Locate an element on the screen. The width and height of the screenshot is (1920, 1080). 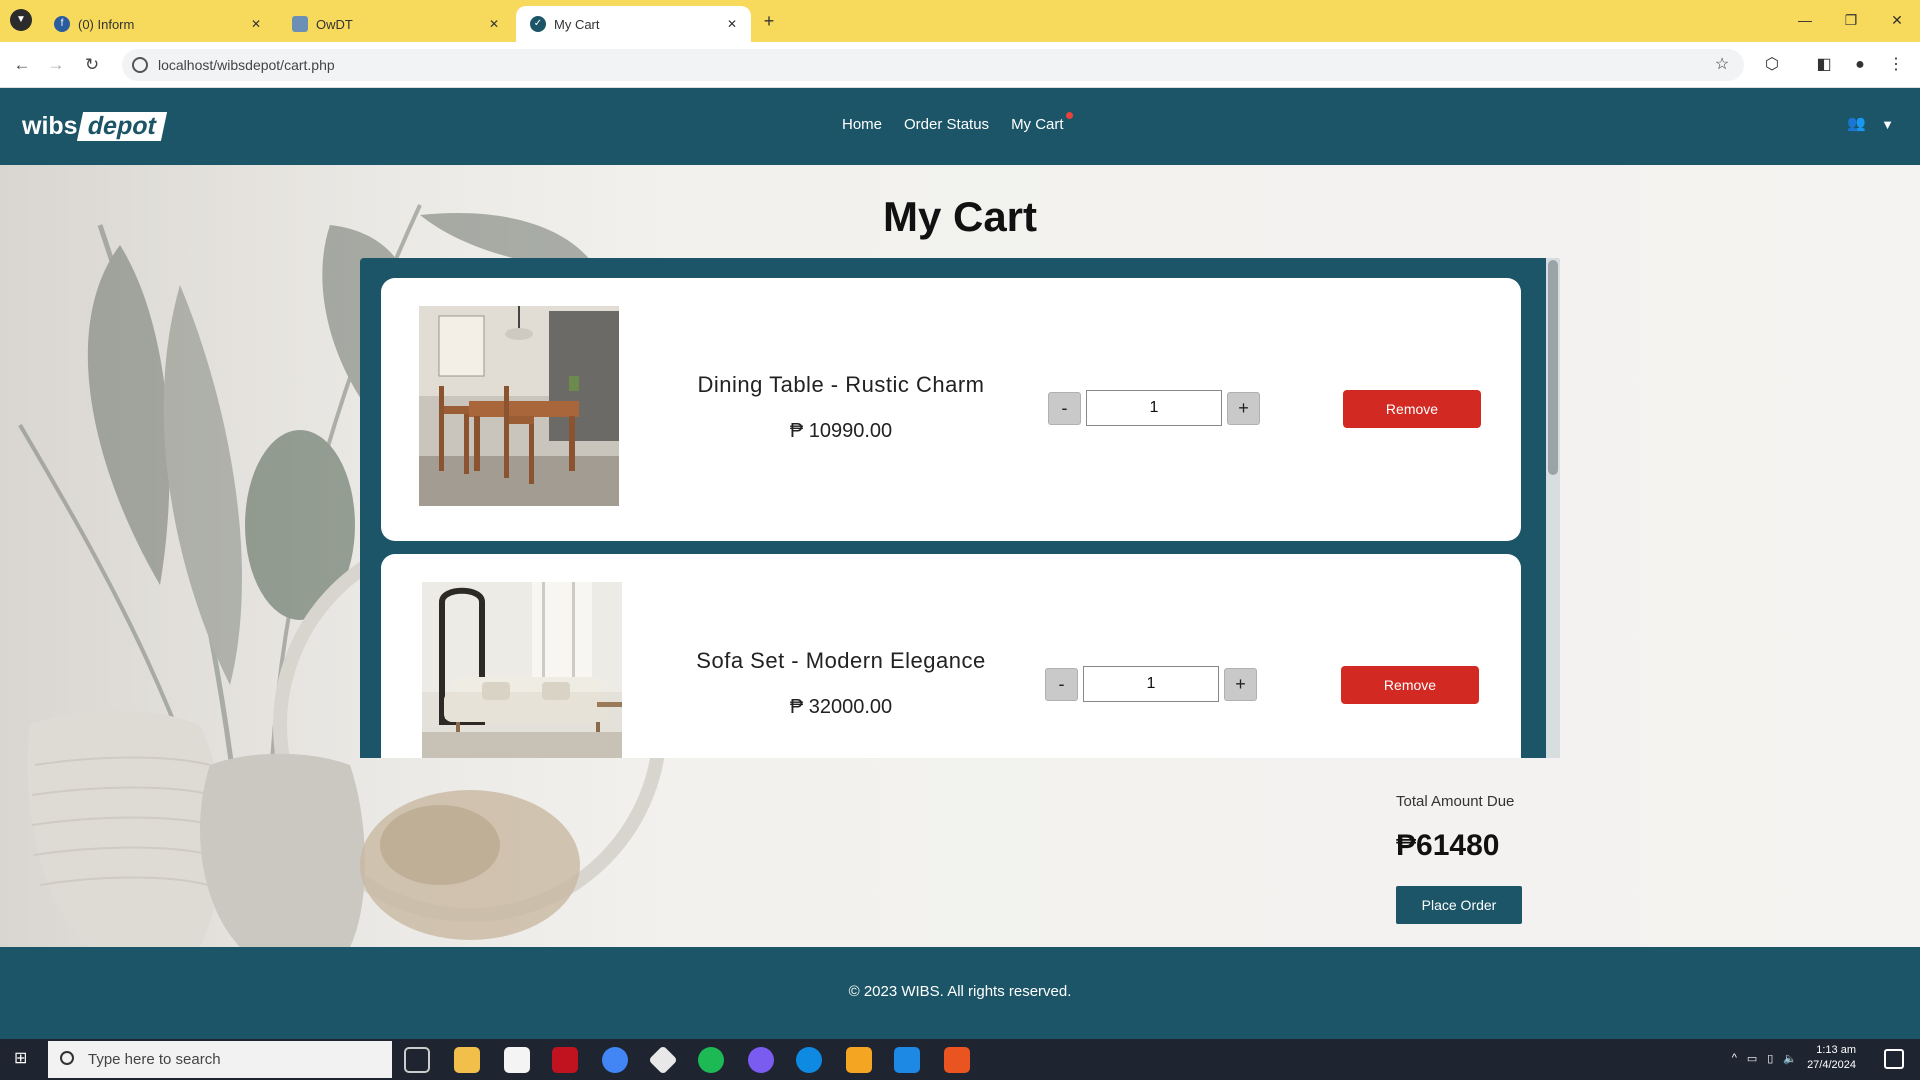
forward-icon: → is located at coordinates (56, 65).